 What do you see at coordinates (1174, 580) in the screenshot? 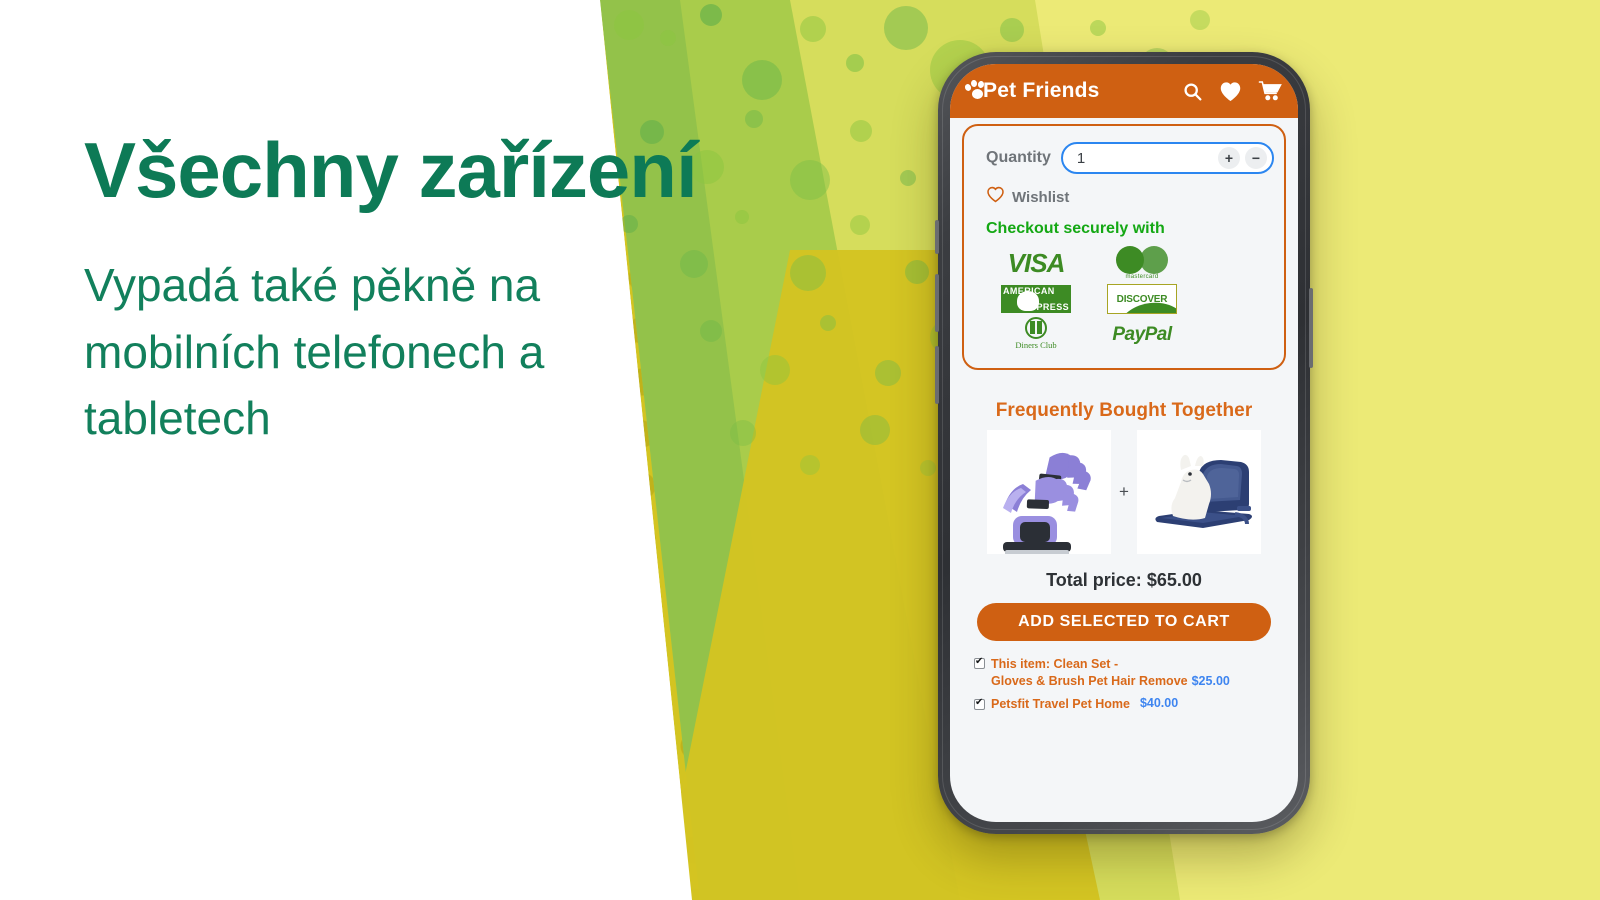
I see `total-price-value: $65.00` at bounding box center [1174, 580].